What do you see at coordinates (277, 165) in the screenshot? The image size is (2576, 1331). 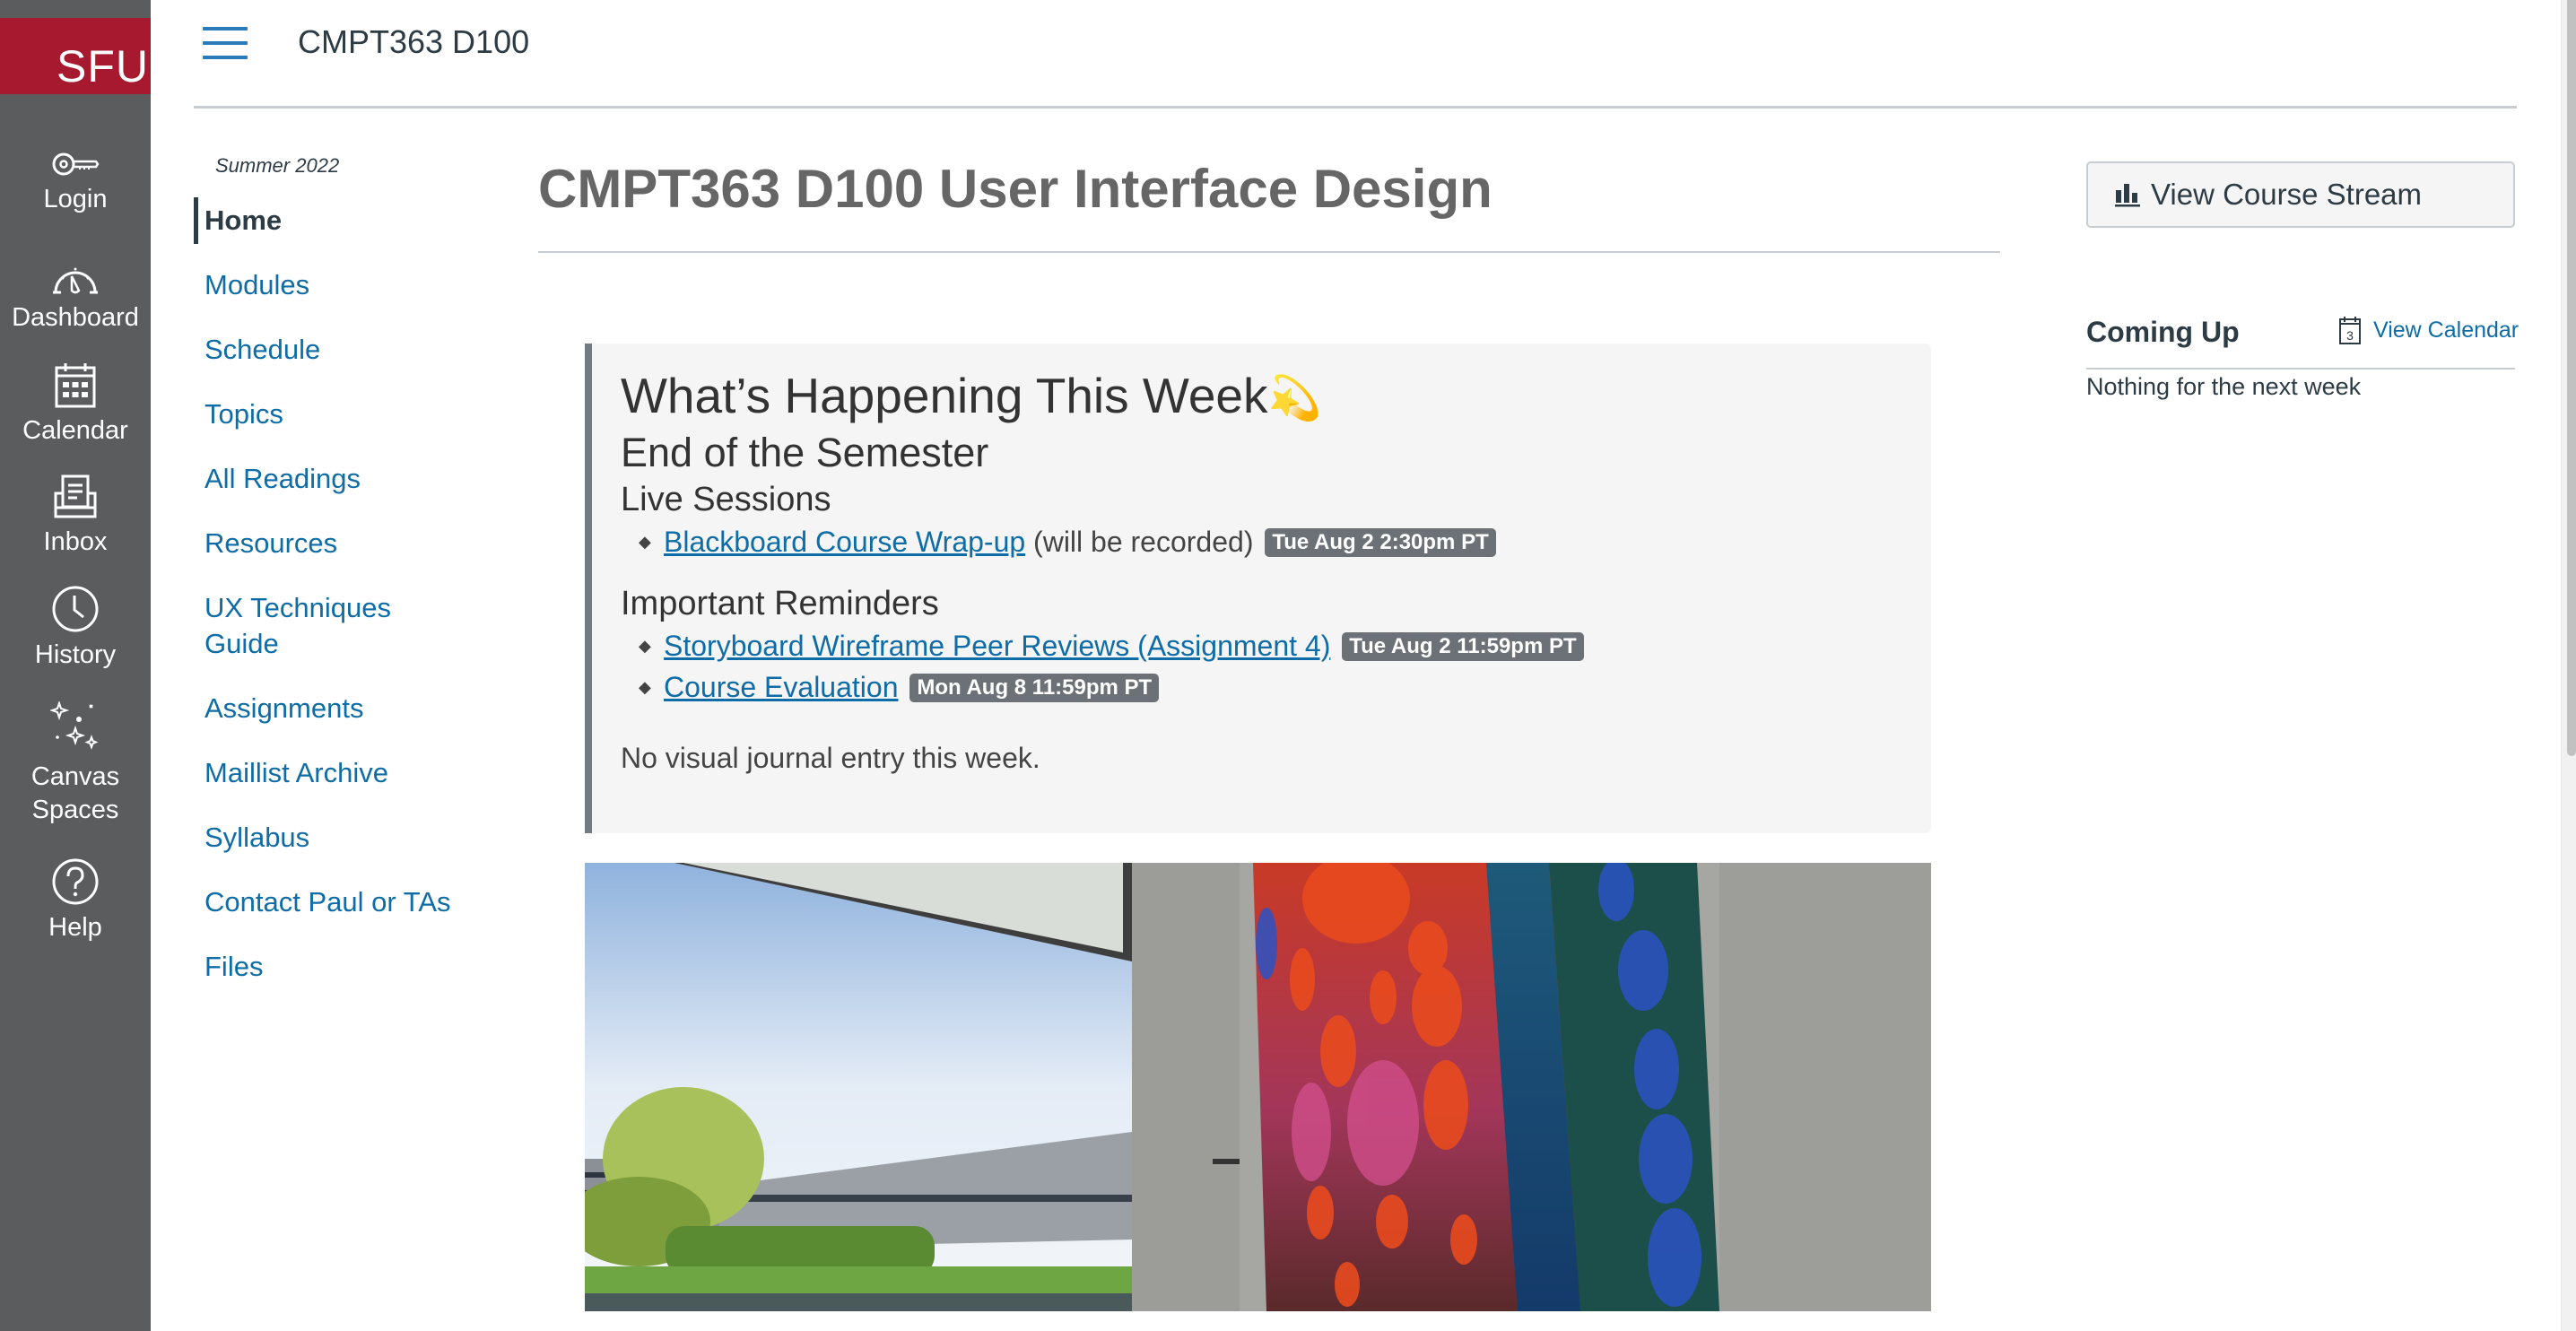 I see `course-term: Summer 2022` at bounding box center [277, 165].